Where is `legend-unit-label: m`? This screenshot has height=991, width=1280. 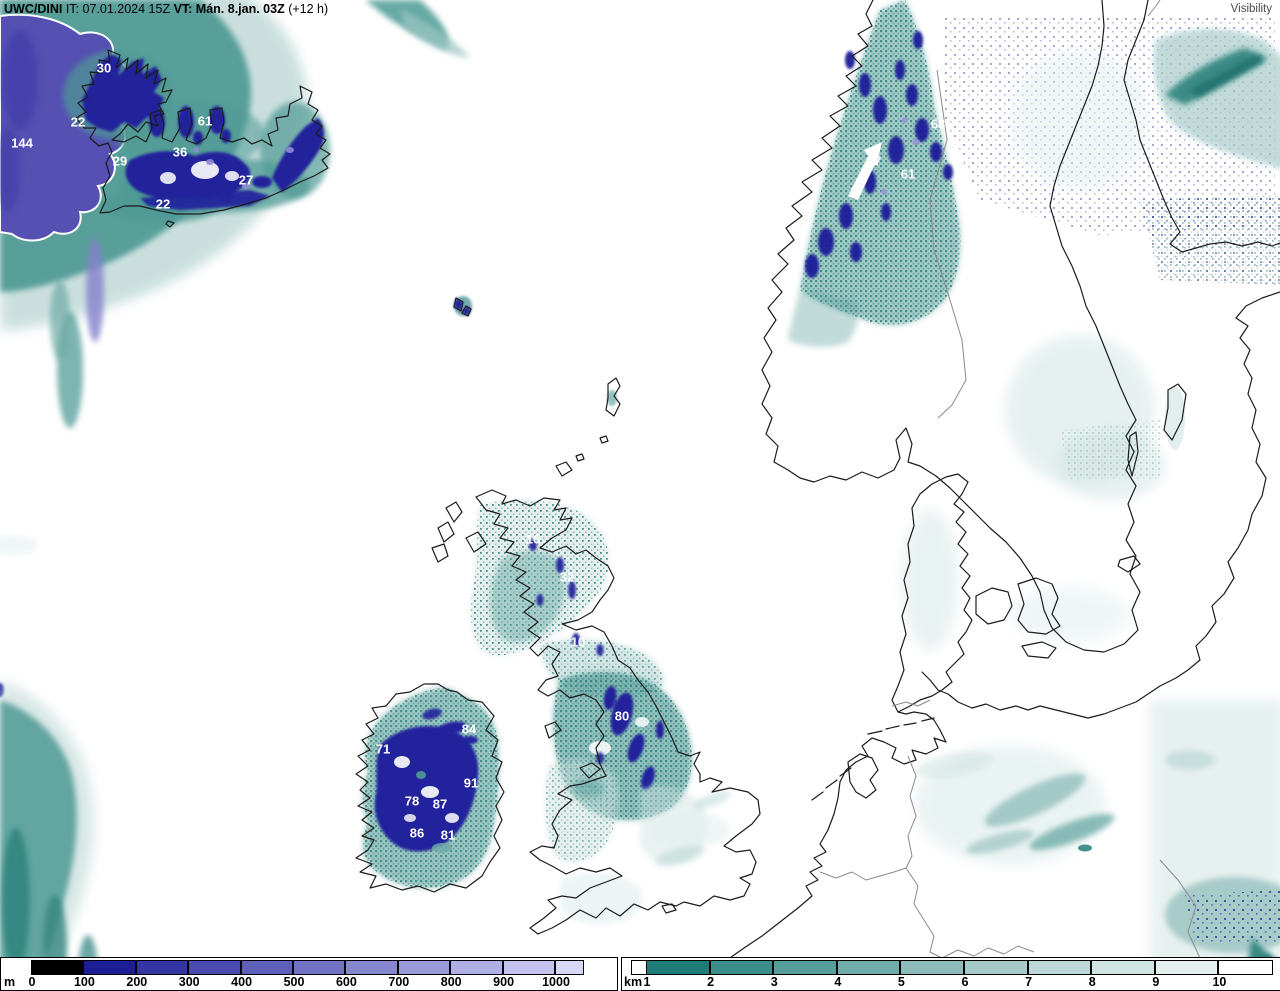
legend-unit-label: m is located at coordinates (10, 982).